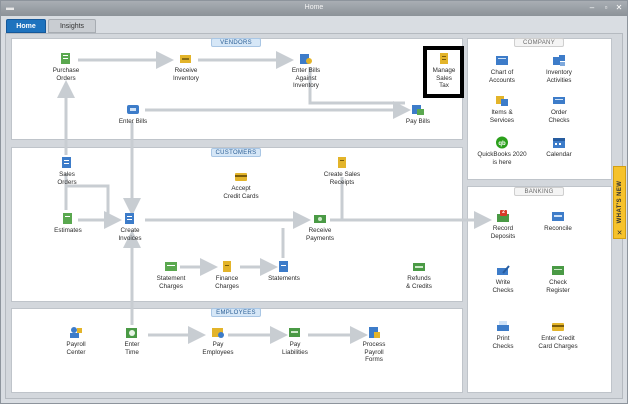 This screenshot has width=628, height=404. I want to click on minimize-icon: –, so click(592, 8).